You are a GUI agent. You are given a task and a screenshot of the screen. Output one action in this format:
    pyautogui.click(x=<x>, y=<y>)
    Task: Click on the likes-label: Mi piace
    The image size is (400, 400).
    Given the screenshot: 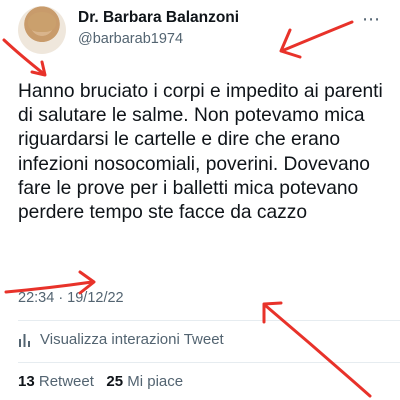 What is the action you would take?
    pyautogui.click(x=155, y=381)
    